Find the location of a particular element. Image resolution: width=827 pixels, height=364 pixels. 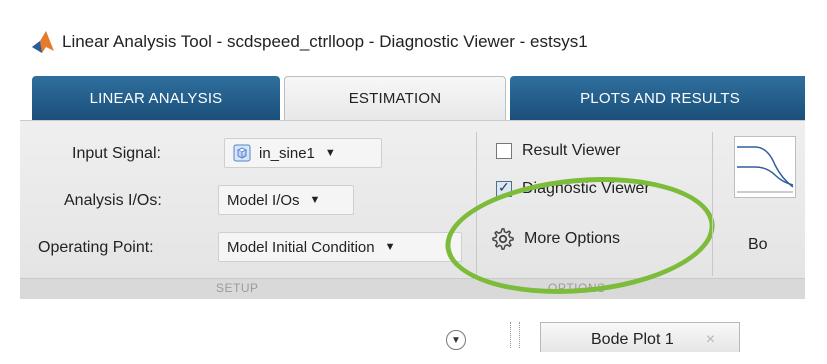

ribbon-divider is located at coordinates (712, 204).